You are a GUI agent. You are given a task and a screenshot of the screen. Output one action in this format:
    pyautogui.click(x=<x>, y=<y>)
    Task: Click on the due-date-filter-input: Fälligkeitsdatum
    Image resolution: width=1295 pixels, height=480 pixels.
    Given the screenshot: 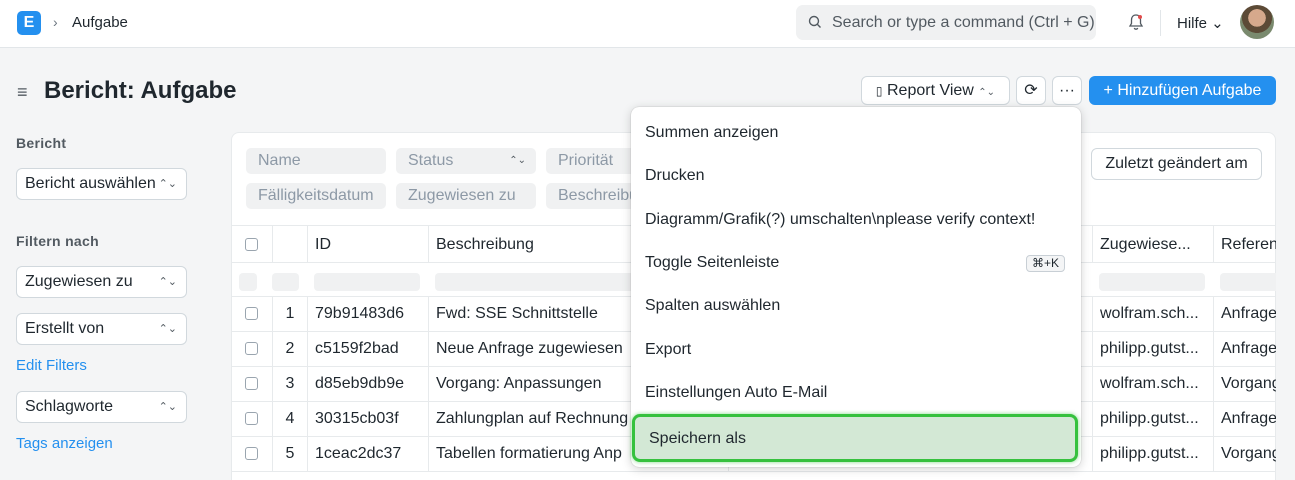 What is the action you would take?
    pyautogui.click(x=316, y=196)
    